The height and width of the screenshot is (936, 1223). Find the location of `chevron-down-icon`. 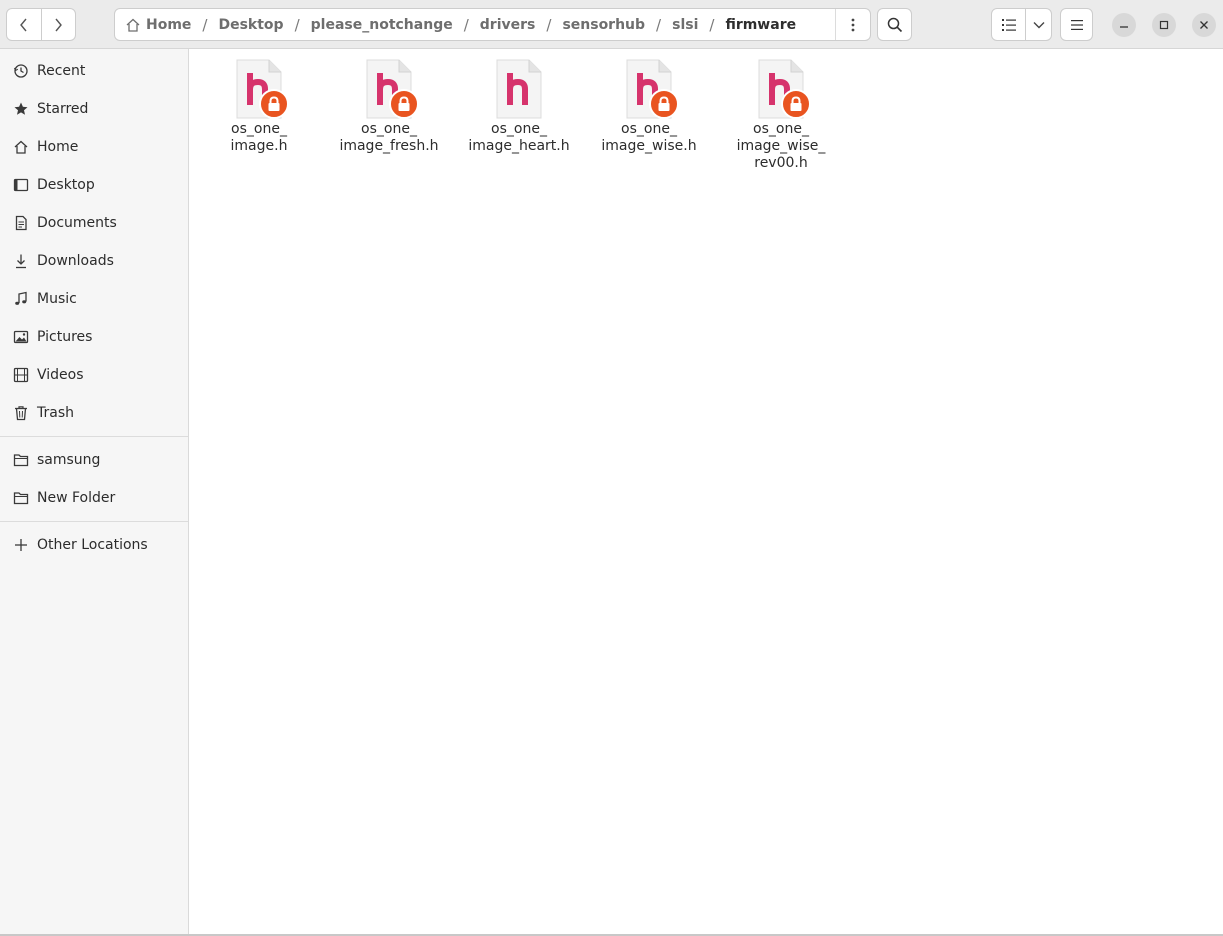

chevron-down-icon is located at coordinates (1038, 24).